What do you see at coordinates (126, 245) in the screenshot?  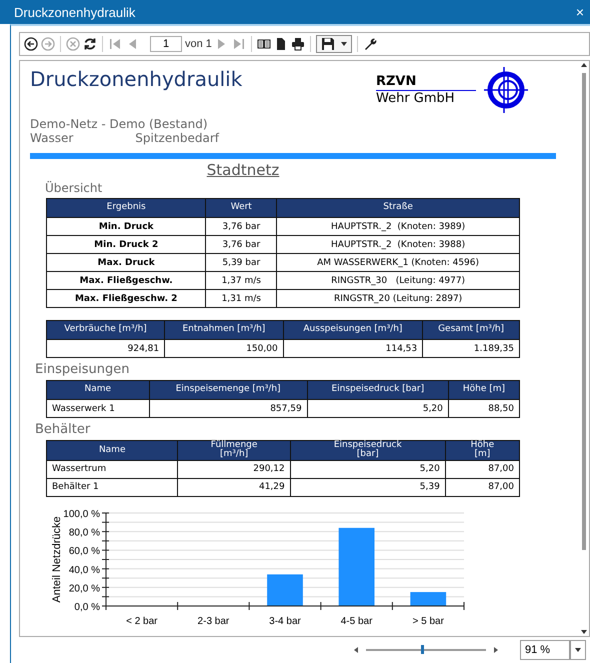 I see `table-cell: Min. Druck 2` at bounding box center [126, 245].